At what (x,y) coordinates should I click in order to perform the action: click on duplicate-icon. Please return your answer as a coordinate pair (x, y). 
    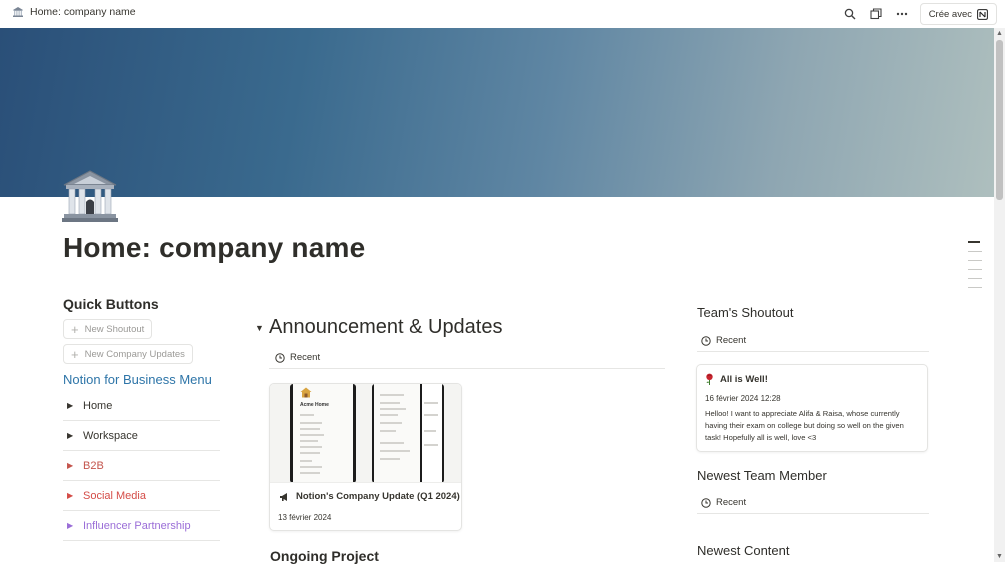
    Looking at the image, I should click on (876, 14).